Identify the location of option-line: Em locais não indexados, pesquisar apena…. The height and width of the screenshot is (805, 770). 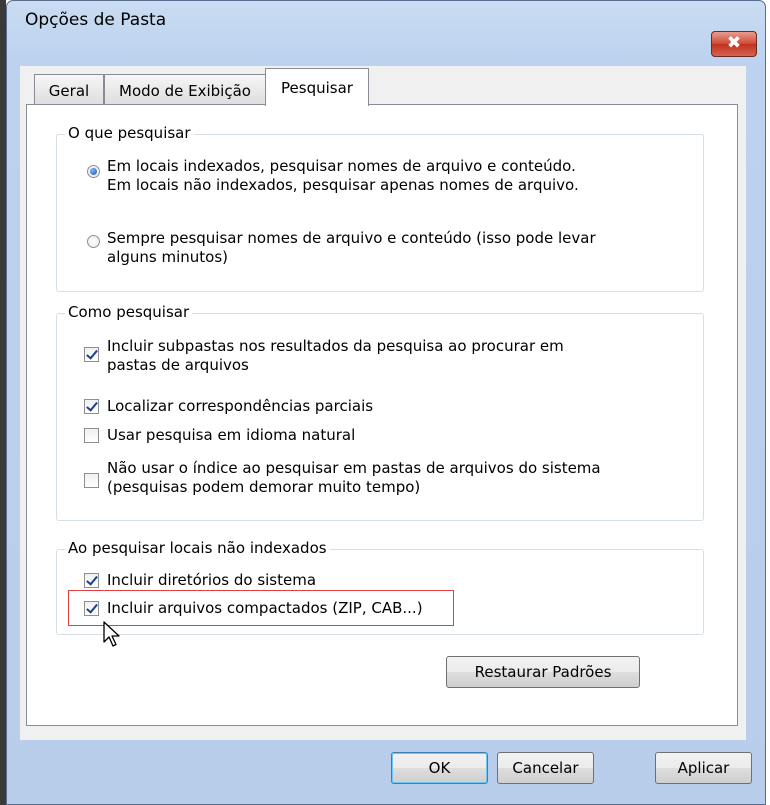
(343, 185).